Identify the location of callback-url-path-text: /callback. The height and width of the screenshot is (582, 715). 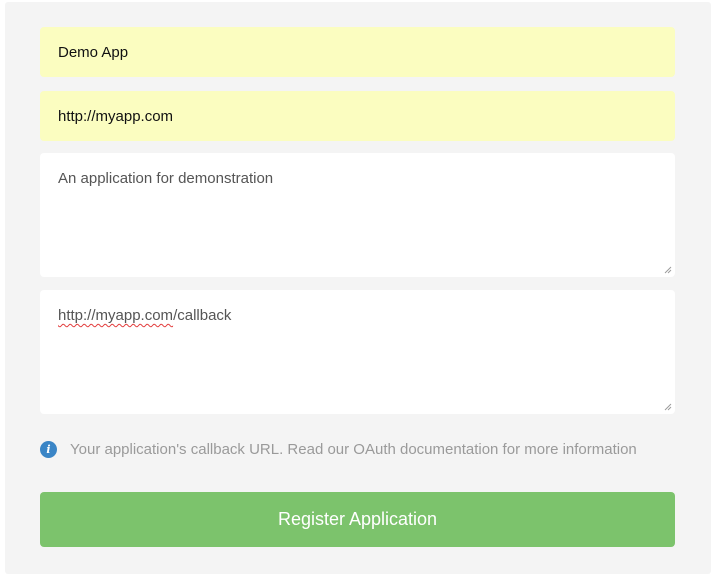
(202, 315).